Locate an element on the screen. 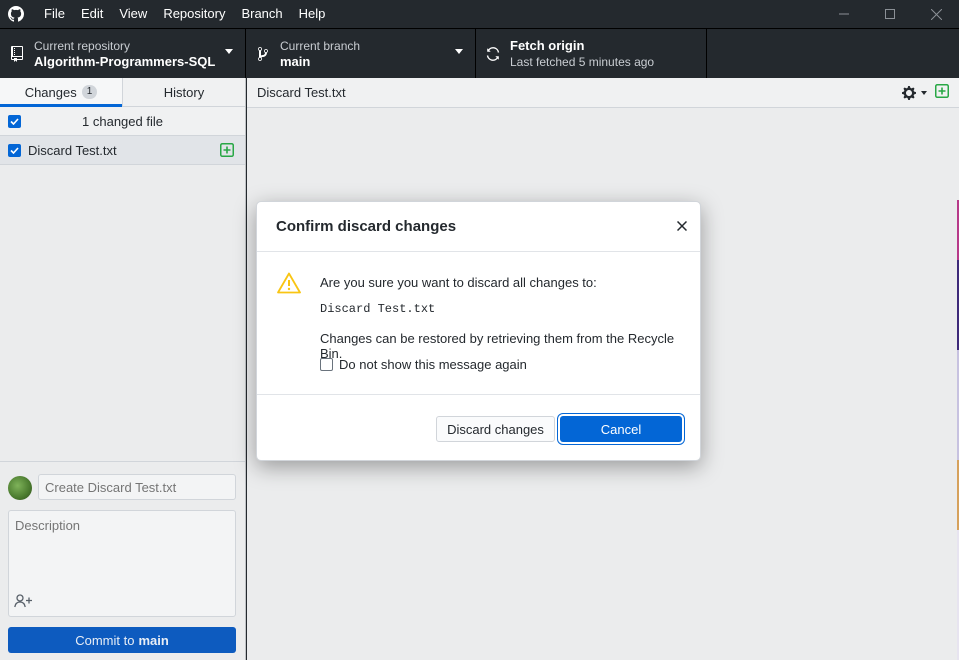 Image resolution: width=959 pixels, height=660 pixels. file-checkbox is located at coordinates (14, 150).